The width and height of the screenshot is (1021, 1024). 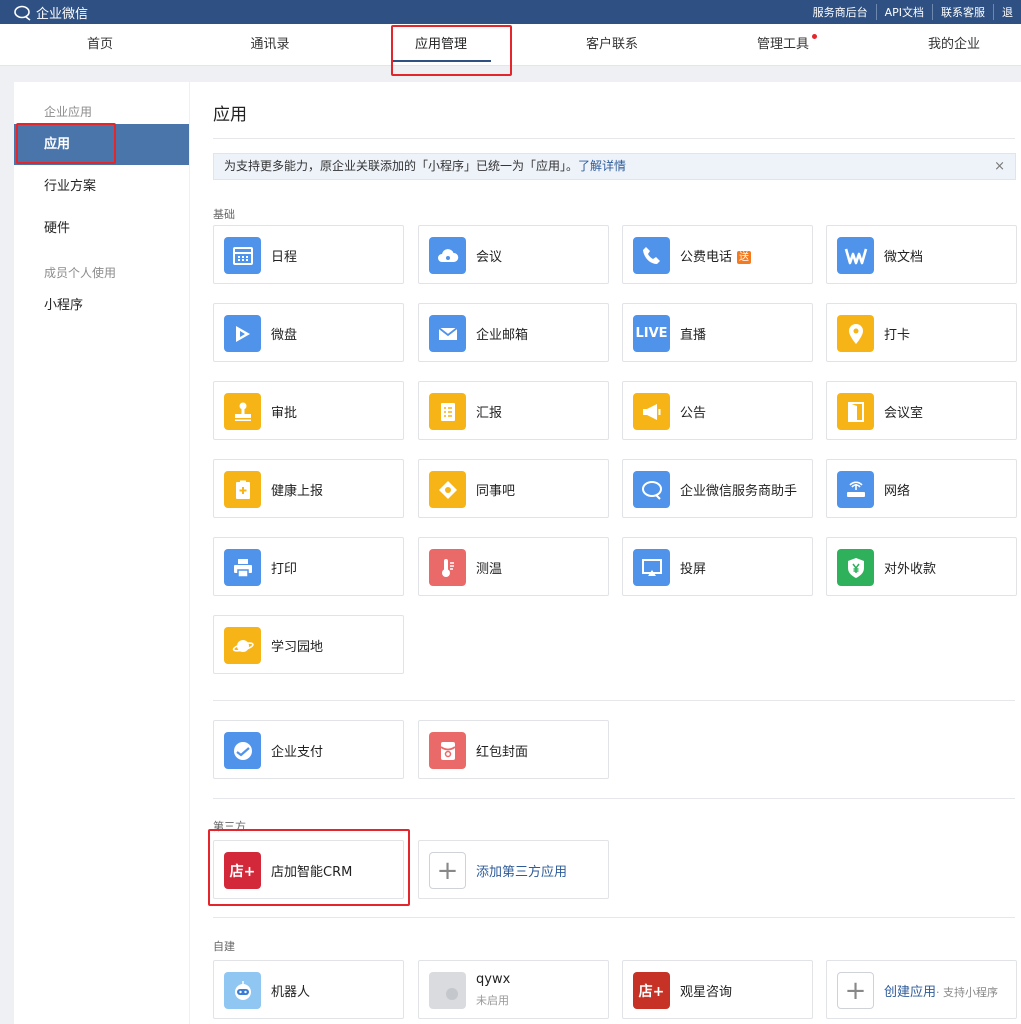 What do you see at coordinates (717, 332) in the screenshot?
I see `app-card-live: LIVE 直播` at bounding box center [717, 332].